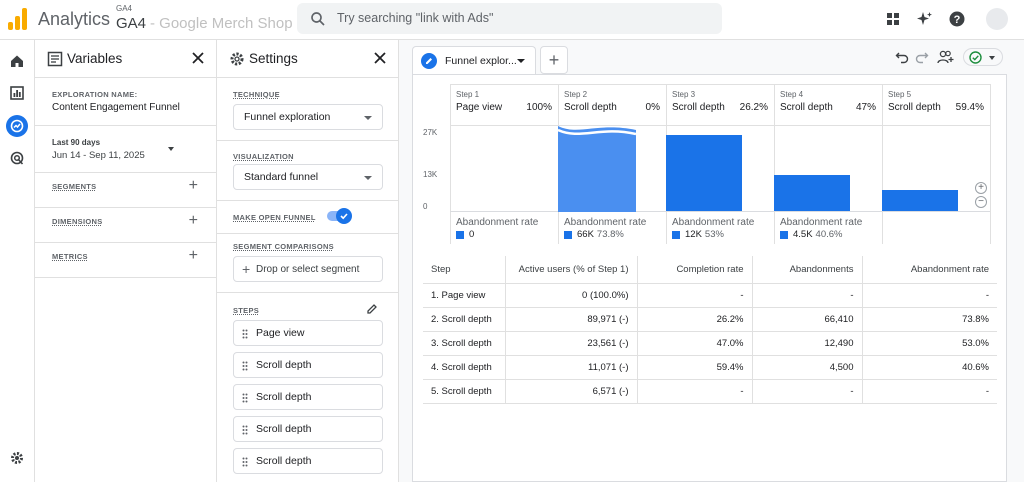  Describe the element at coordinates (17, 458) in the screenshot. I see `admin-gear-icon` at that location.